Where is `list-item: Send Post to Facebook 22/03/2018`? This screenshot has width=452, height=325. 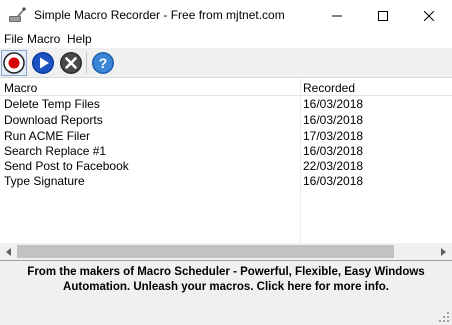
list-item: Send Post to Facebook 22/03/2018 is located at coordinates (226, 166).